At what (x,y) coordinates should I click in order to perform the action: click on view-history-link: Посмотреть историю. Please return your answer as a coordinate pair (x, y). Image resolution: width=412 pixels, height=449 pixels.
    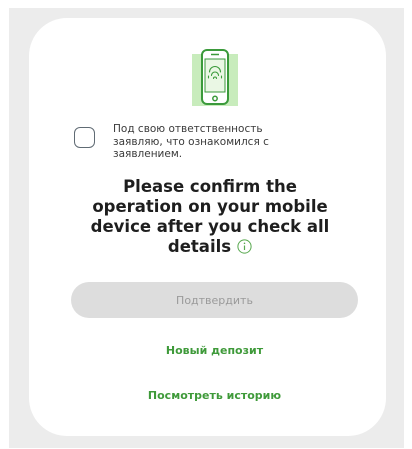
    Looking at the image, I should click on (214, 395).